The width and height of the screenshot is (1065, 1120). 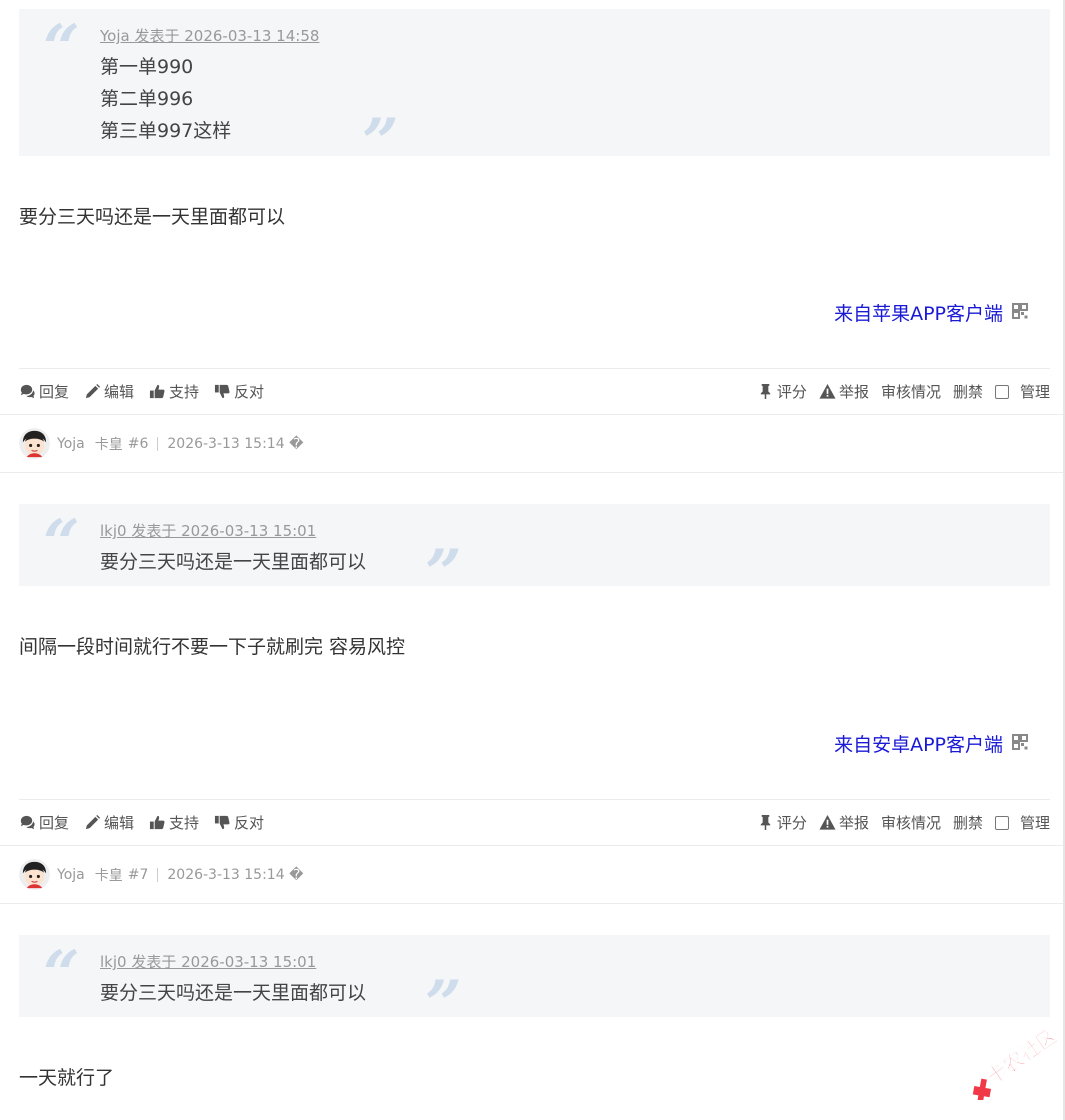 What do you see at coordinates (918, 743) in the screenshot?
I see `client-source-link: 来自安卓APP客户端` at bounding box center [918, 743].